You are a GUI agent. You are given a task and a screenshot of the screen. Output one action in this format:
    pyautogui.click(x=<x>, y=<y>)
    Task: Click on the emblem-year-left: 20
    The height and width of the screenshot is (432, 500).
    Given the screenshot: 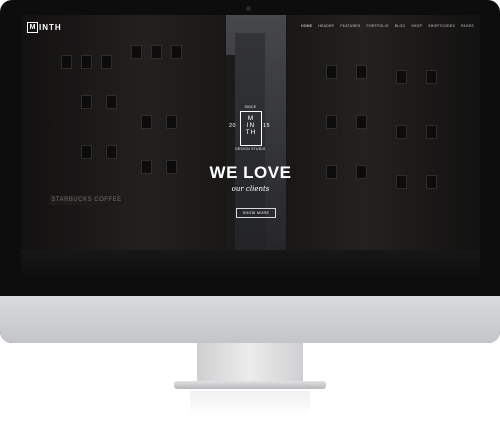 What is the action you would take?
    pyautogui.click(x=233, y=126)
    